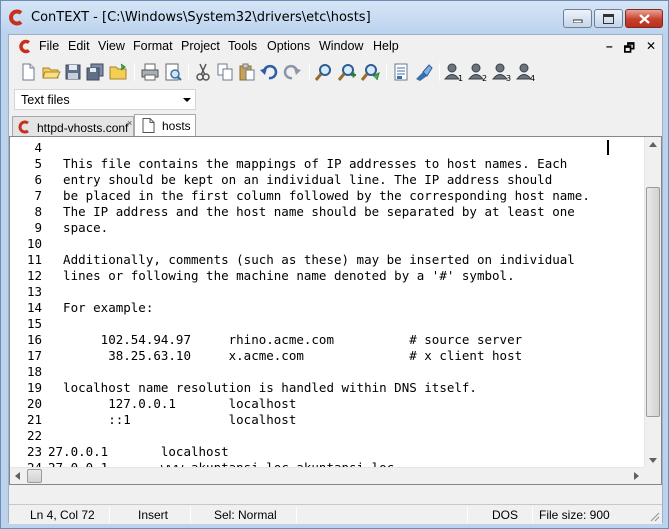 The image size is (669, 529). Describe the element at coordinates (454, 72) in the screenshot. I see `user-1-icon: 1` at that location.